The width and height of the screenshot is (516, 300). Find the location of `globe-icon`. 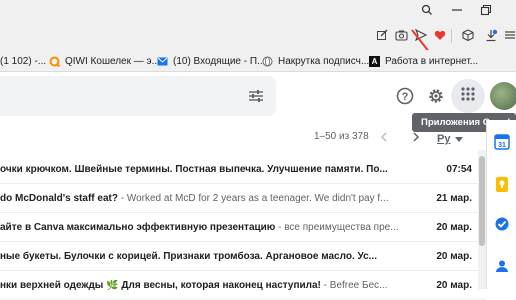

globe-icon is located at coordinates (267, 61).